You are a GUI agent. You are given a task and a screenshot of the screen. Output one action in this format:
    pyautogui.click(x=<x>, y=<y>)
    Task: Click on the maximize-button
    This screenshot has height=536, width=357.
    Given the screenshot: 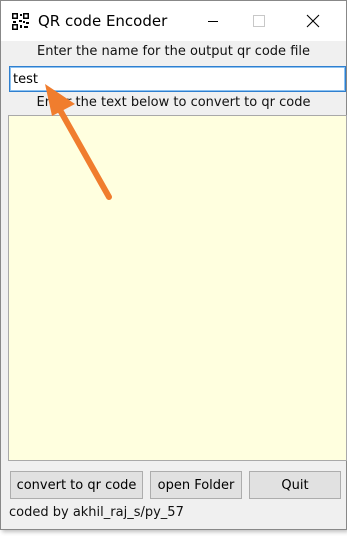 What is the action you would take?
    pyautogui.click(x=259, y=21)
    